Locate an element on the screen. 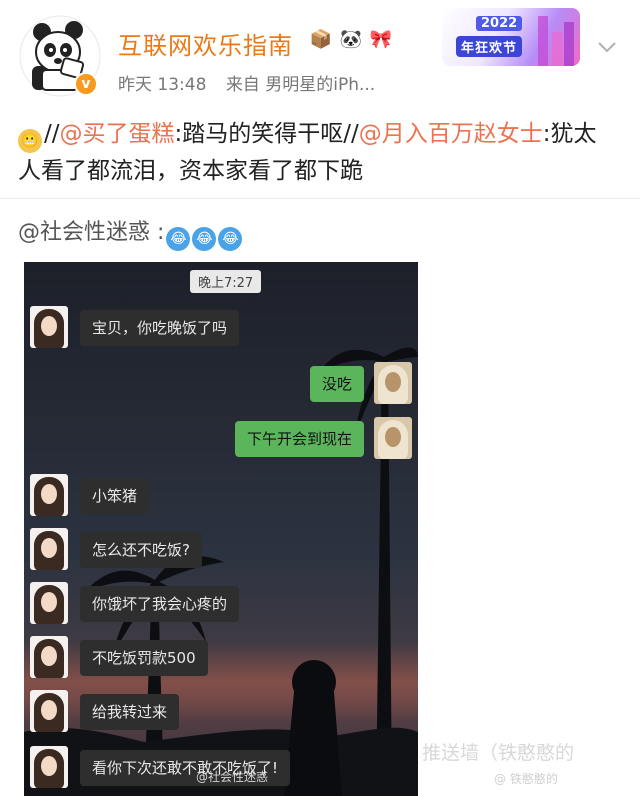 The height and width of the screenshot is (796, 640). chat-message: 给我转过来 is located at coordinates (221, 712).